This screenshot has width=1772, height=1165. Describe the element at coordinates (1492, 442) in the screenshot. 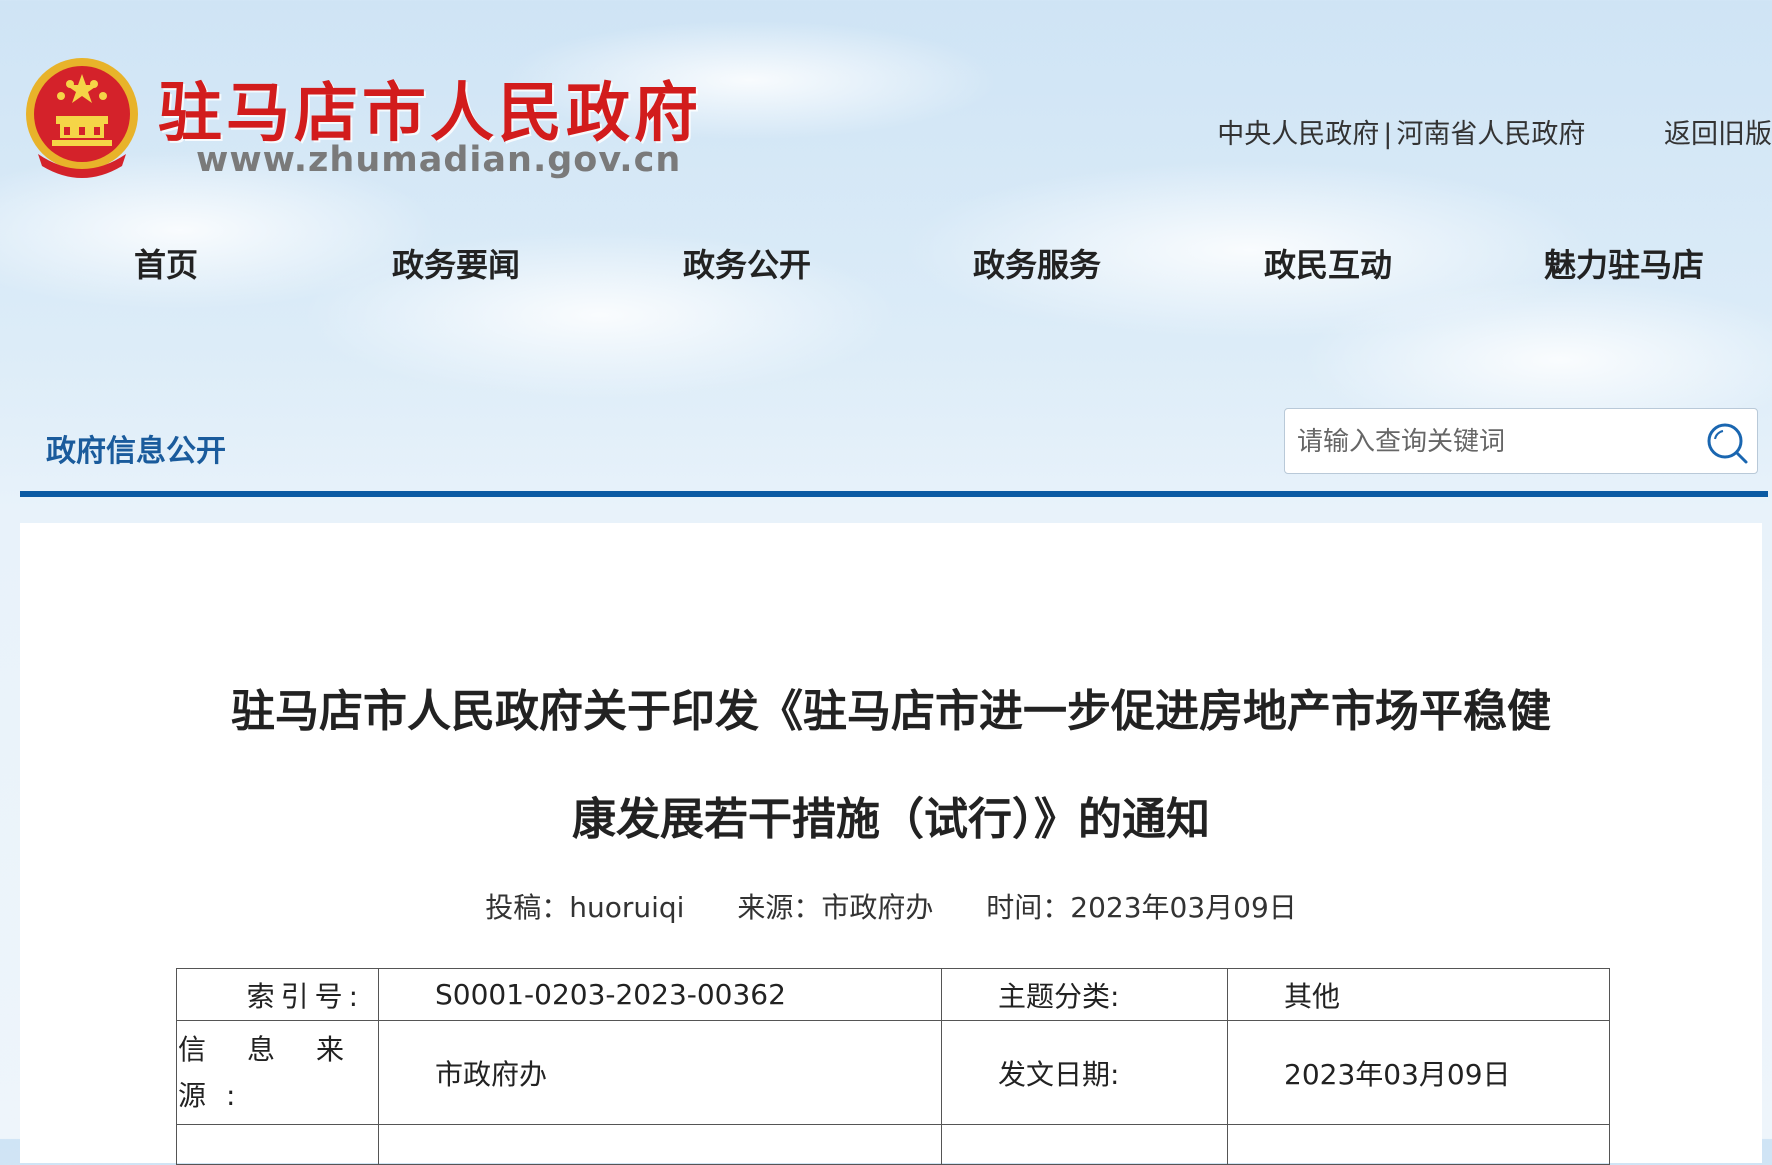

I see `search-input` at that location.